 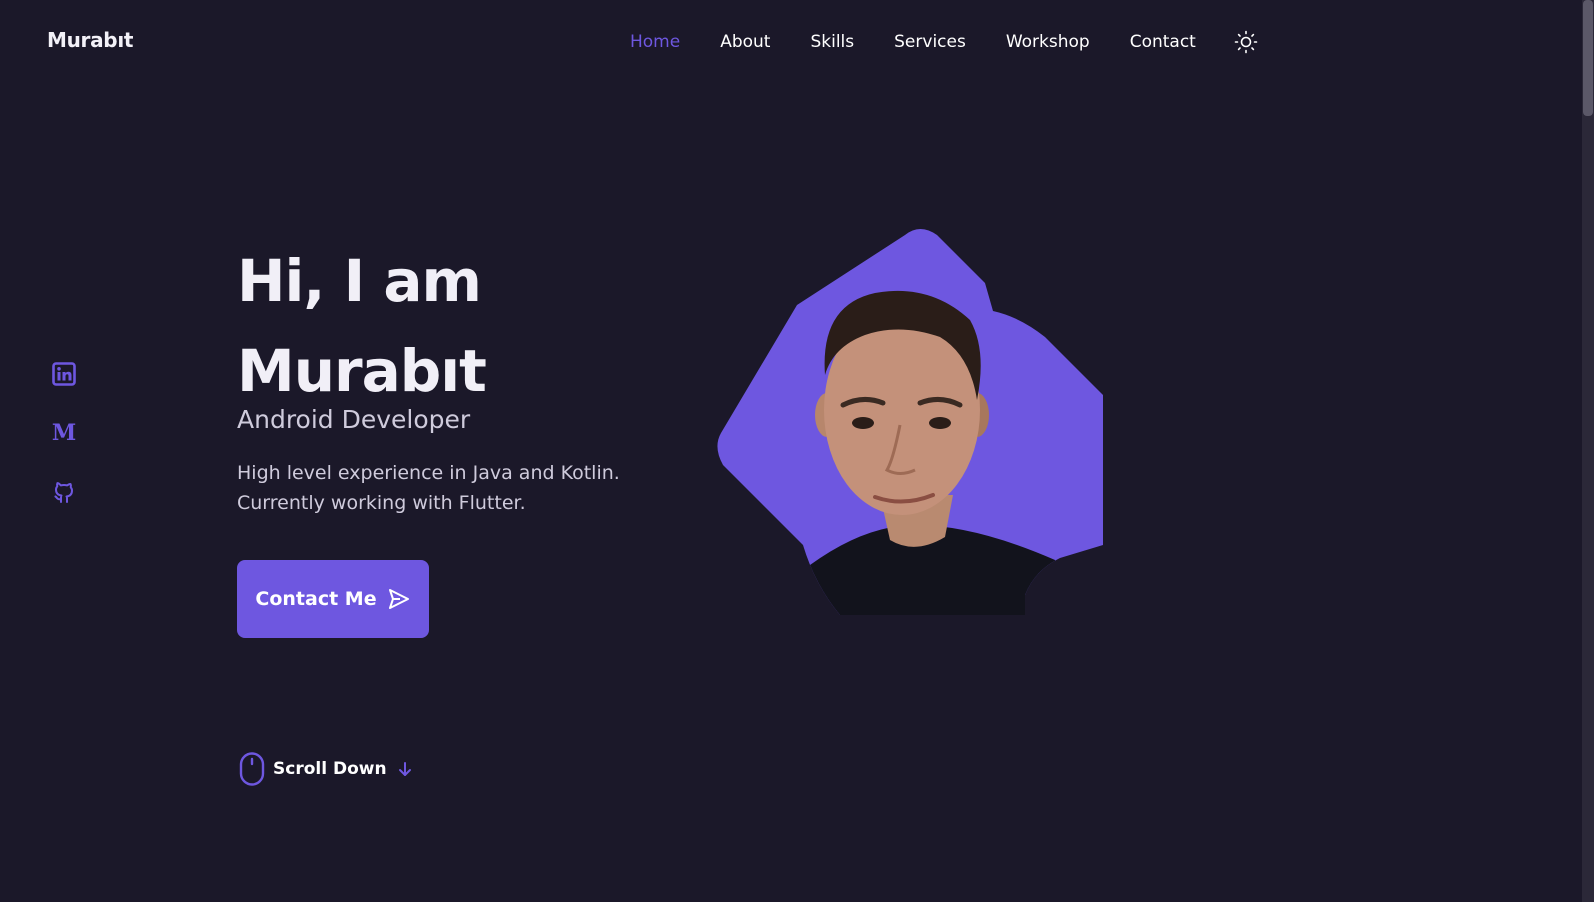 I want to click on contact-me-label: Contact Me, so click(x=316, y=599).